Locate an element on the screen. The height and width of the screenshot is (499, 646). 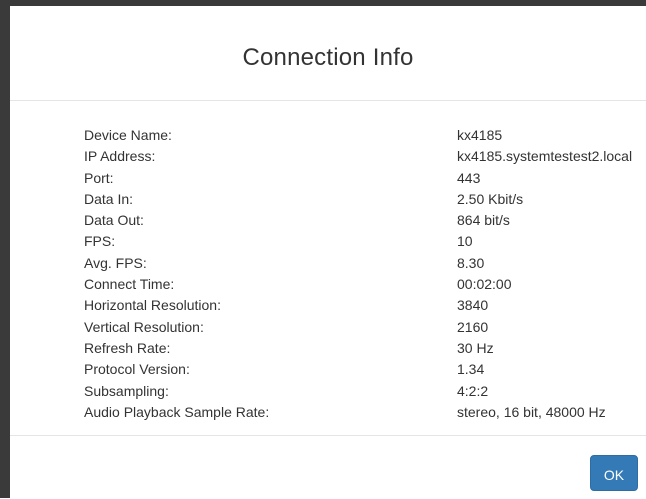
info-value: 4:2:2 is located at coordinates (473, 390).